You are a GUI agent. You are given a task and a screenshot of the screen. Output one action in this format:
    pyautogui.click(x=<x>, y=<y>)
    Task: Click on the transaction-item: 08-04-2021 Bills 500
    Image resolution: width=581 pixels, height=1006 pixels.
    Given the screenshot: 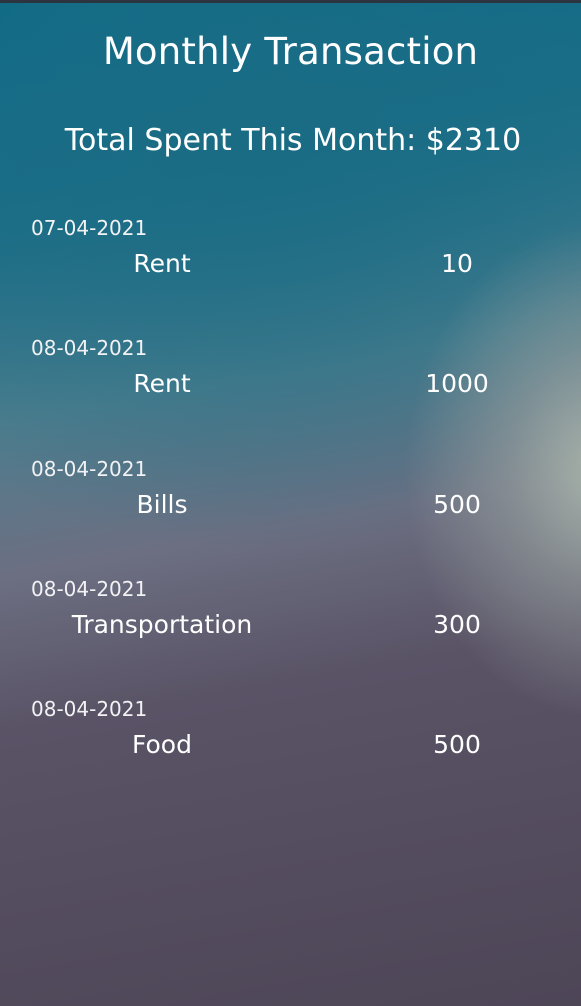 What is the action you would take?
    pyautogui.click(x=290, y=514)
    